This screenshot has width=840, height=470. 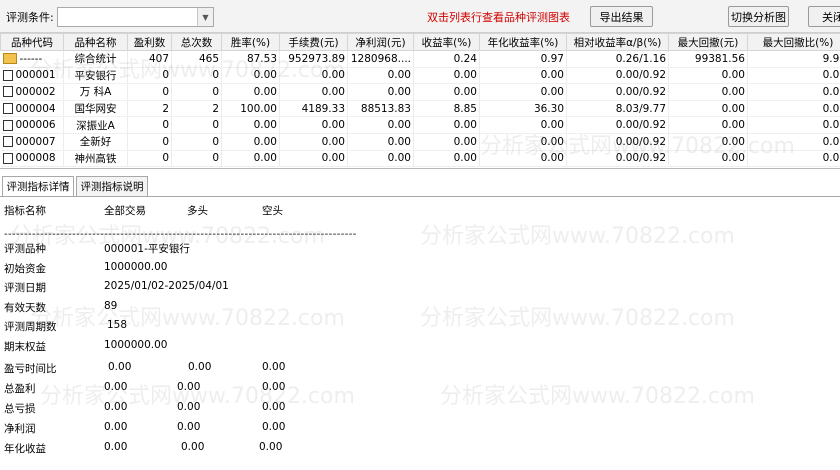 I want to click on column-header: 品种名称, so click(x=95, y=42).